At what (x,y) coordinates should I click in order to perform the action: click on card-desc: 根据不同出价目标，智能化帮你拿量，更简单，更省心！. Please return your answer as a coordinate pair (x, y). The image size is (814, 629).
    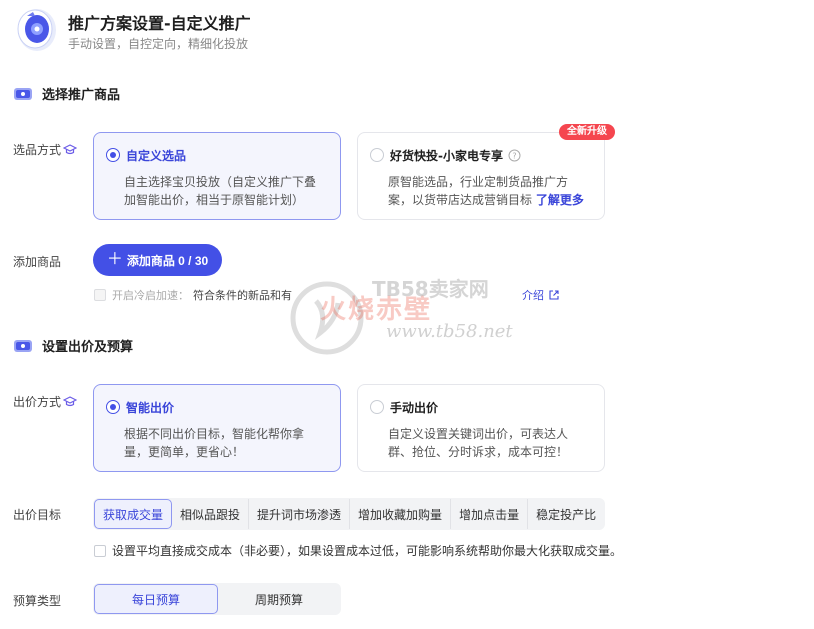
    Looking at the image, I should click on (214, 443).